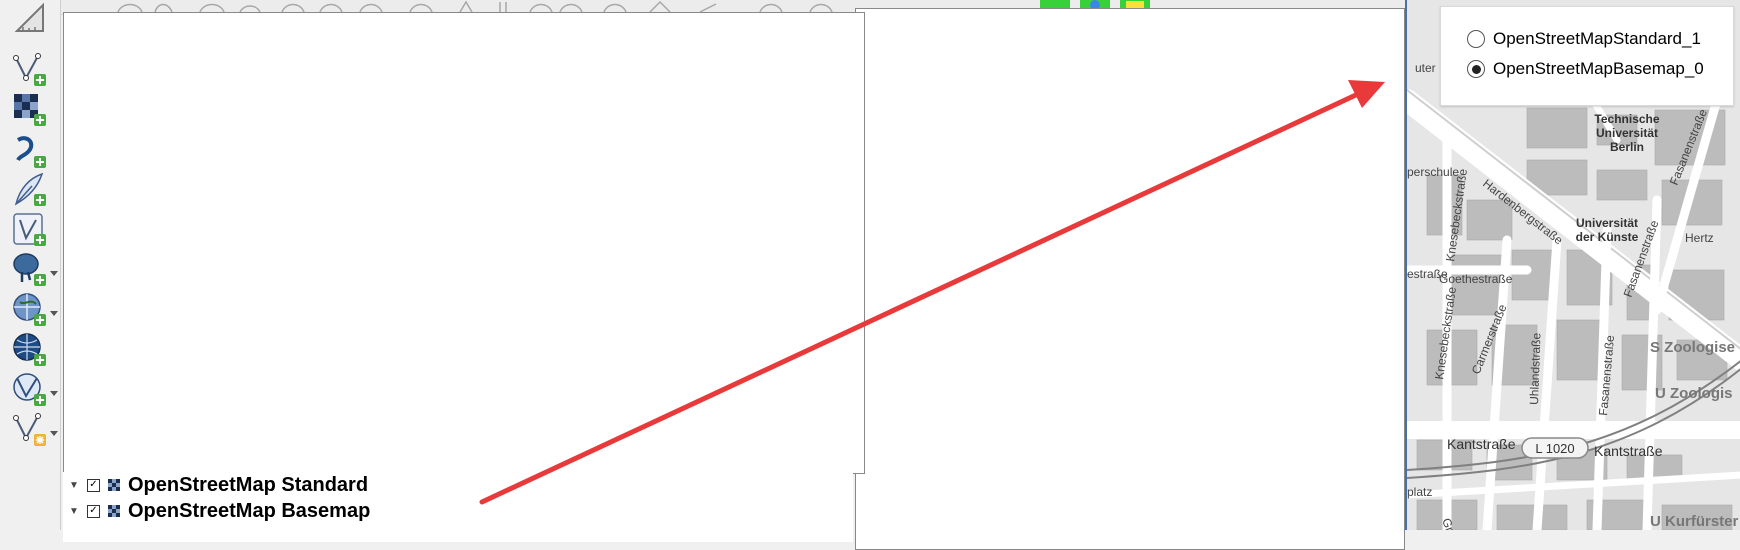 The width and height of the screenshot is (1740, 550). I want to click on map-label: S Zoologise, so click(1692, 347).